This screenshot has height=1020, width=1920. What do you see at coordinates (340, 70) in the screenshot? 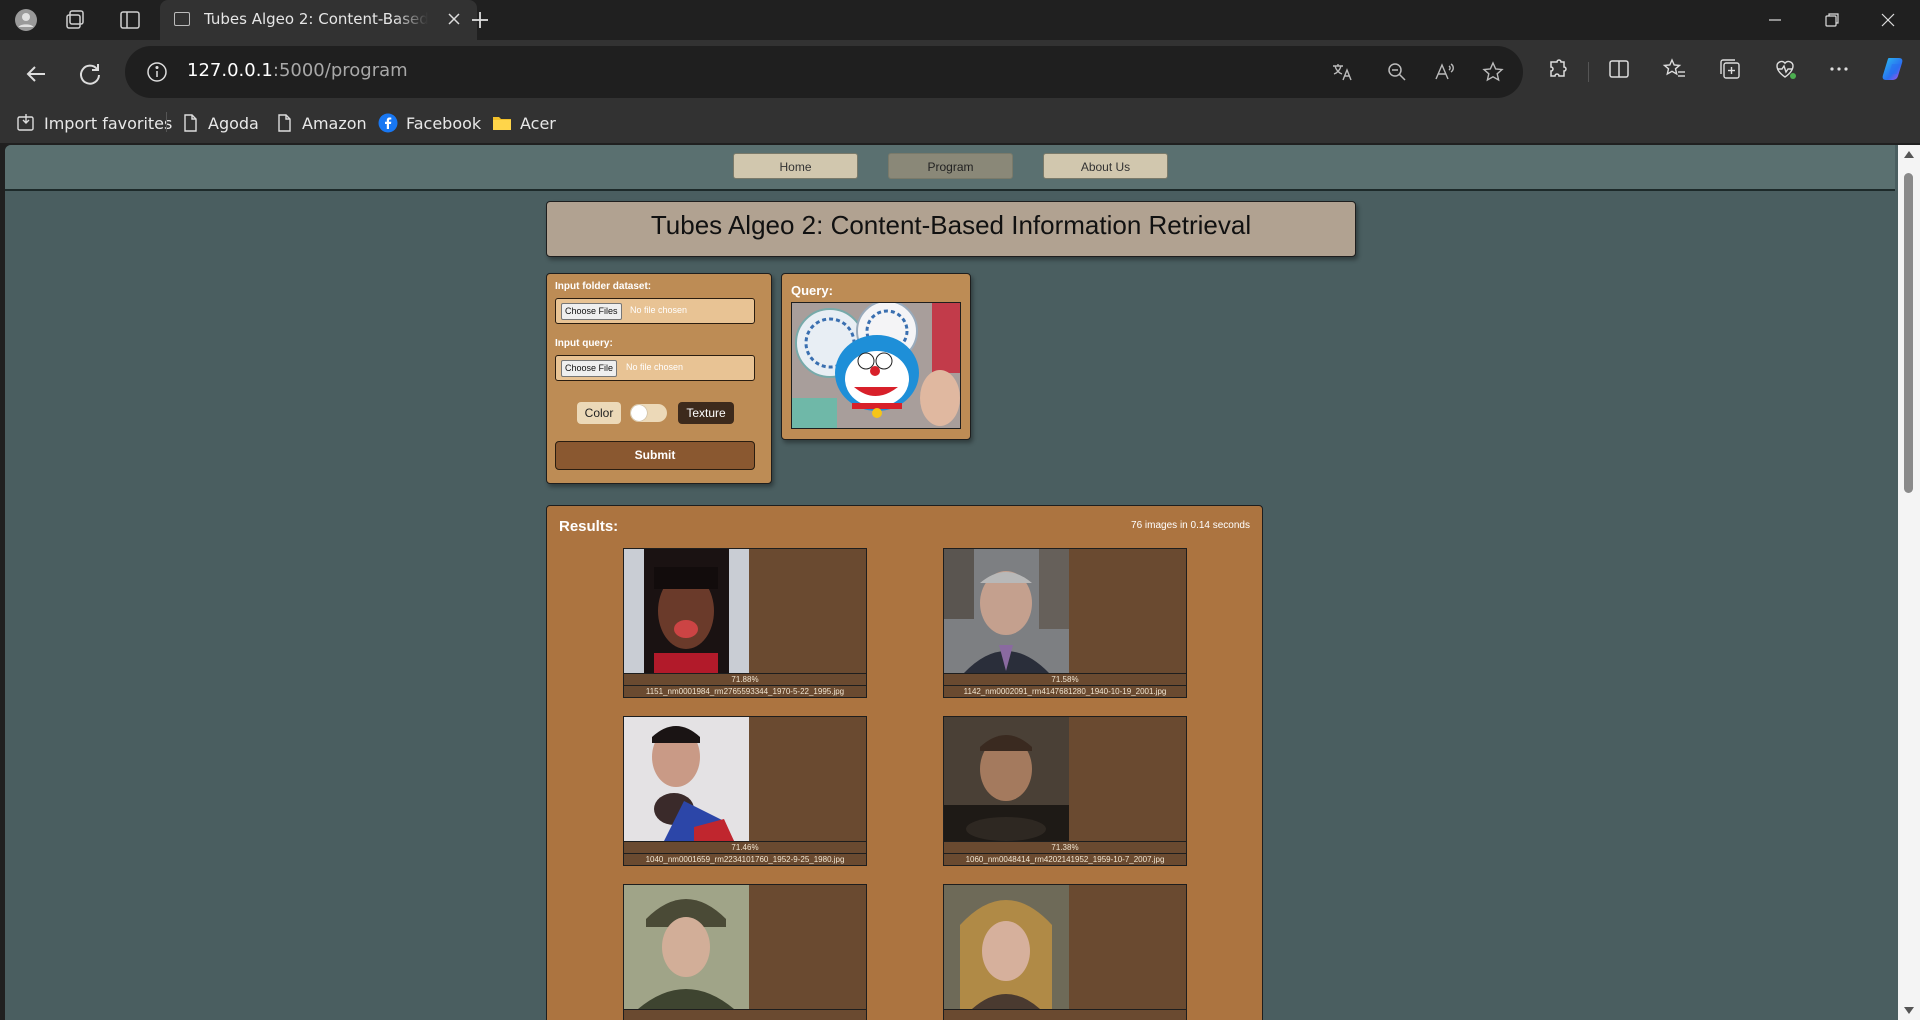
I see `url-path: :5000/program` at bounding box center [340, 70].